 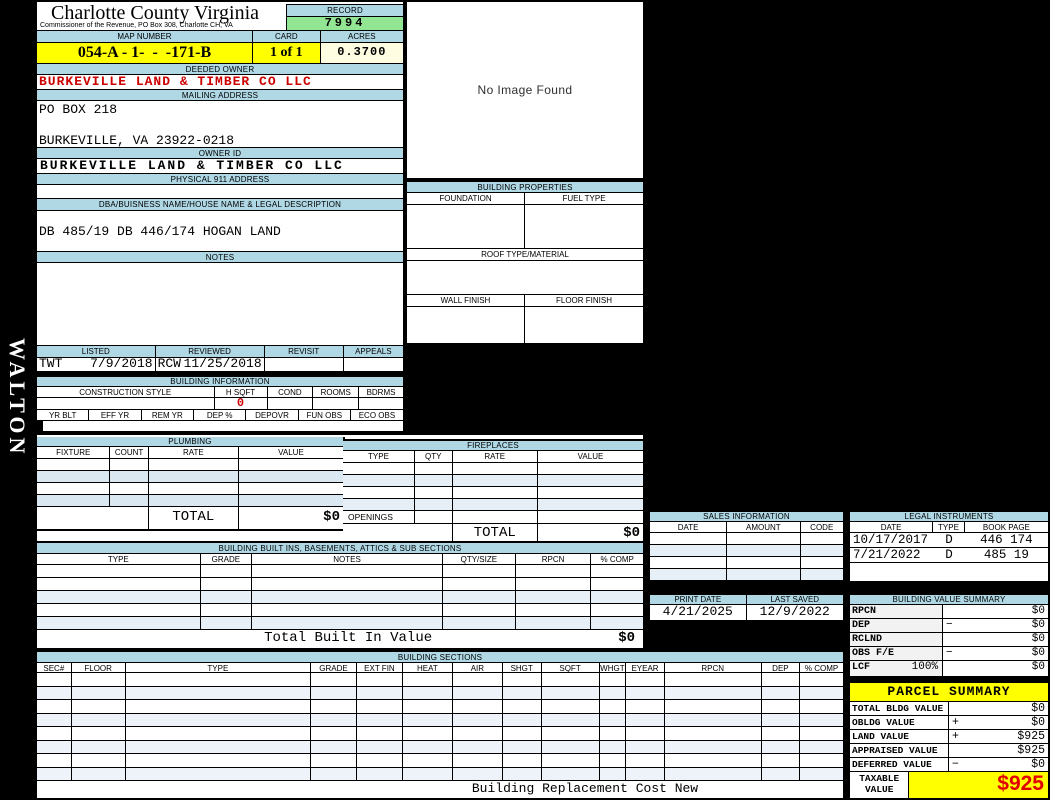 I want to click on value-summary-label: LCF 100%, so click(x=897, y=668).